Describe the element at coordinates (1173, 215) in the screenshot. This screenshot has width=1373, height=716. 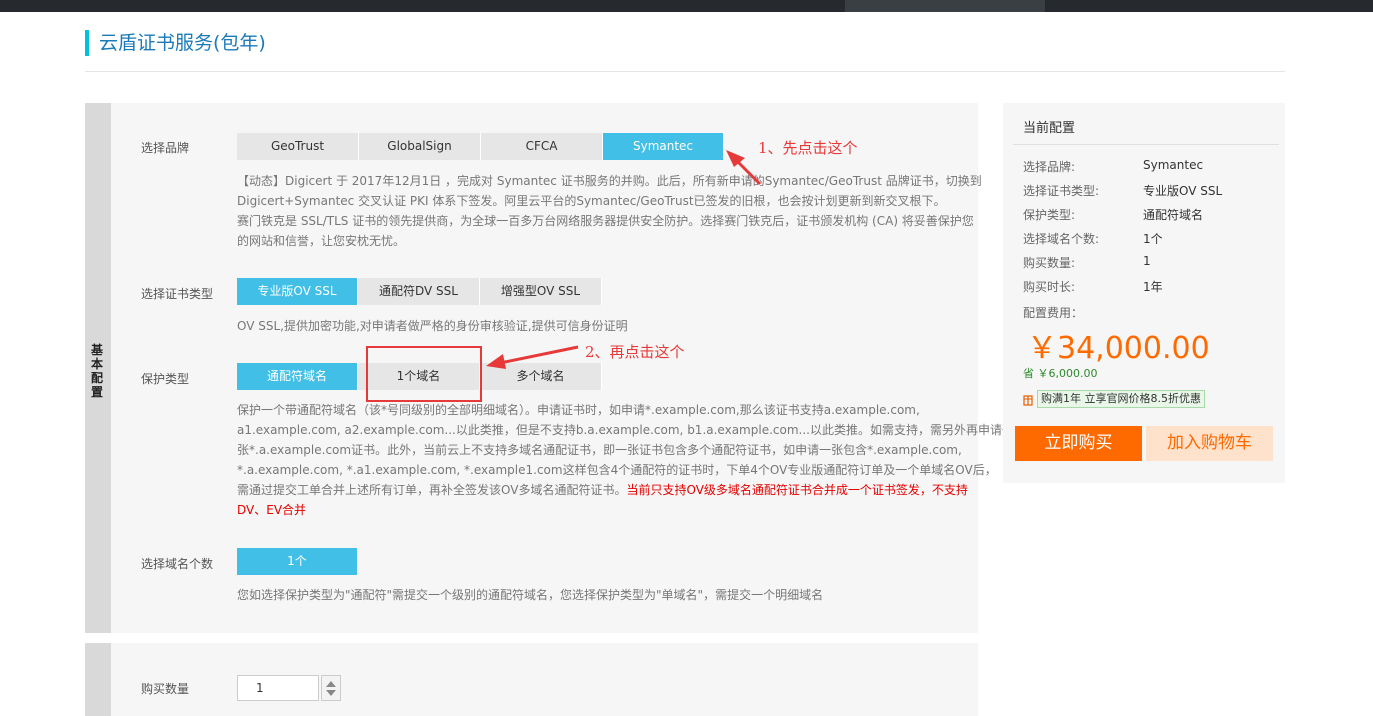
I see `config-value: 通配符域名` at that location.